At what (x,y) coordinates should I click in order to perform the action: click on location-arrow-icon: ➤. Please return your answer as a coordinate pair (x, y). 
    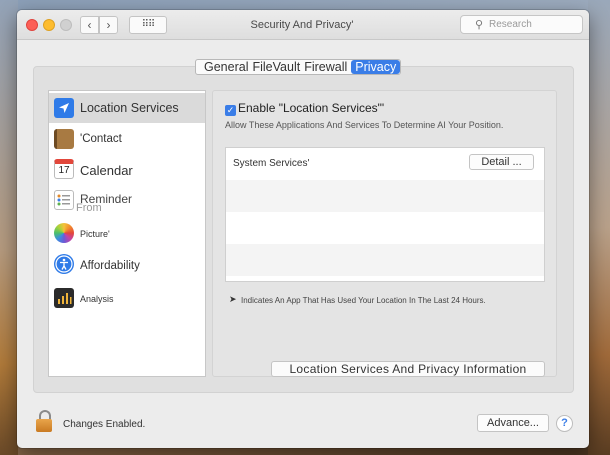
    Looking at the image, I should click on (233, 299).